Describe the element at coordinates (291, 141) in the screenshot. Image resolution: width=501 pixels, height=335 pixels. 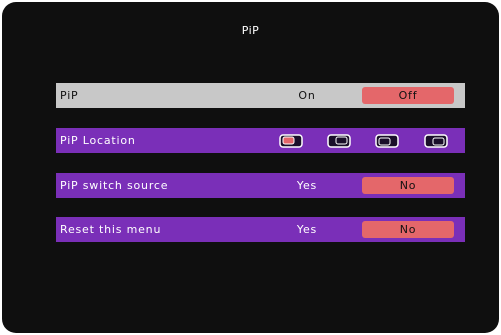
I see `location-top-left-icon` at that location.